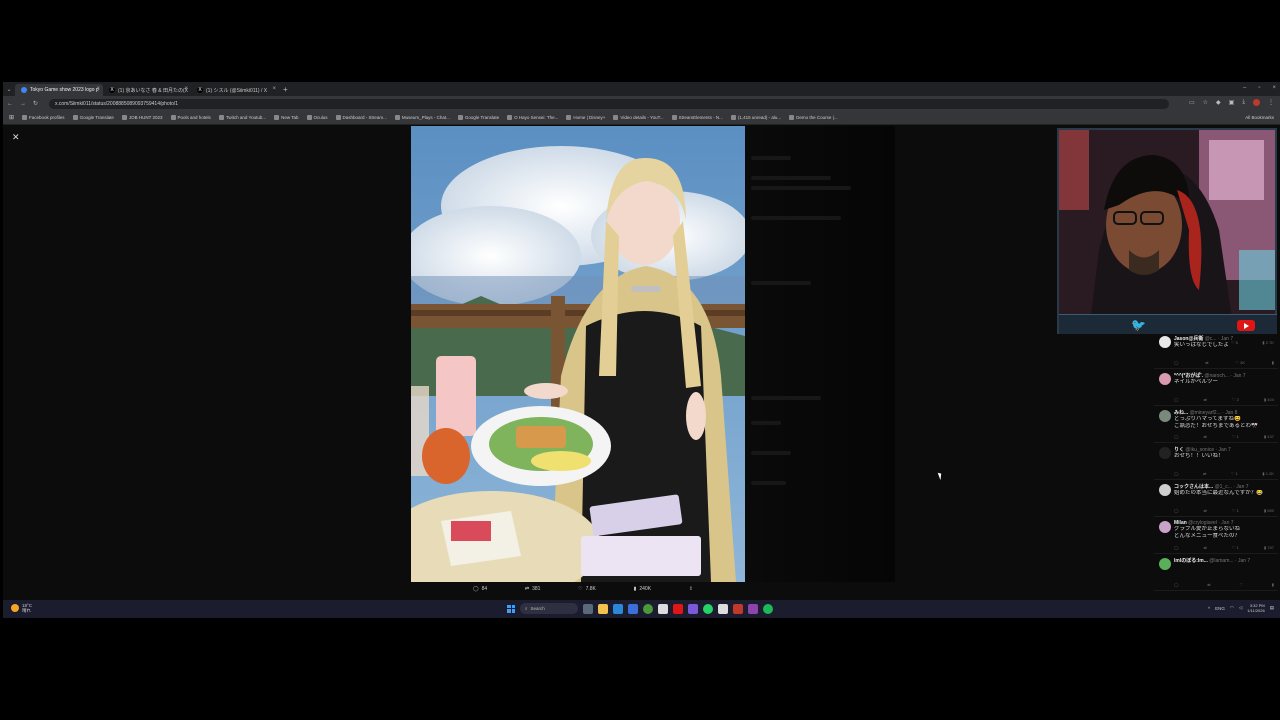  What do you see at coordinates (723, 608) in the screenshot?
I see `capcut-icon` at bounding box center [723, 608].